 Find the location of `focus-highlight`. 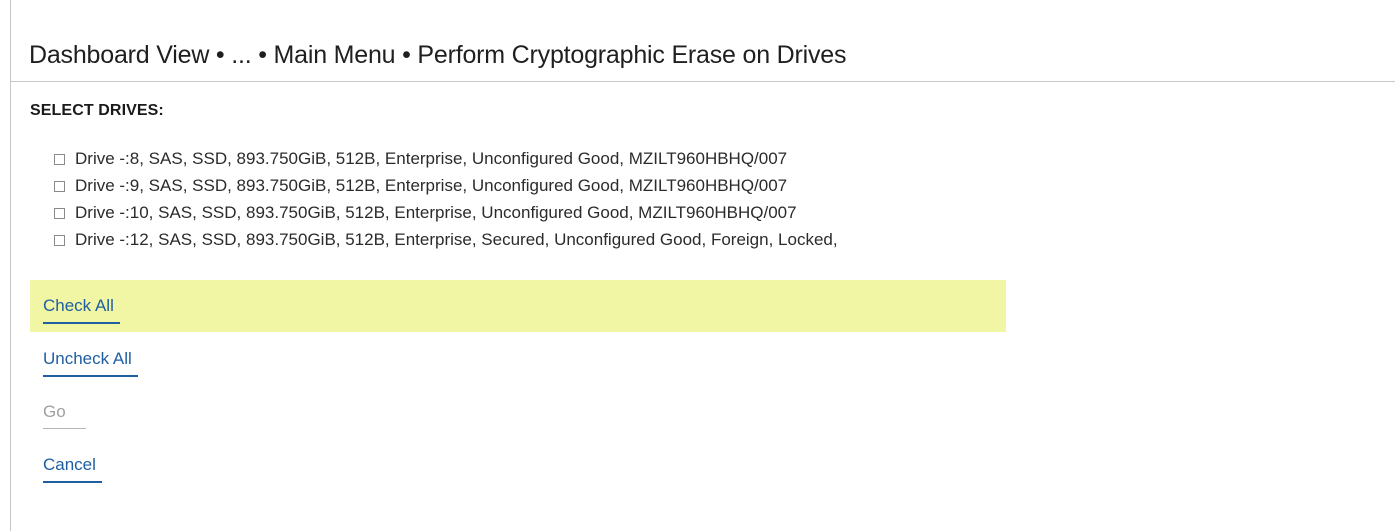

focus-highlight is located at coordinates (518, 306).